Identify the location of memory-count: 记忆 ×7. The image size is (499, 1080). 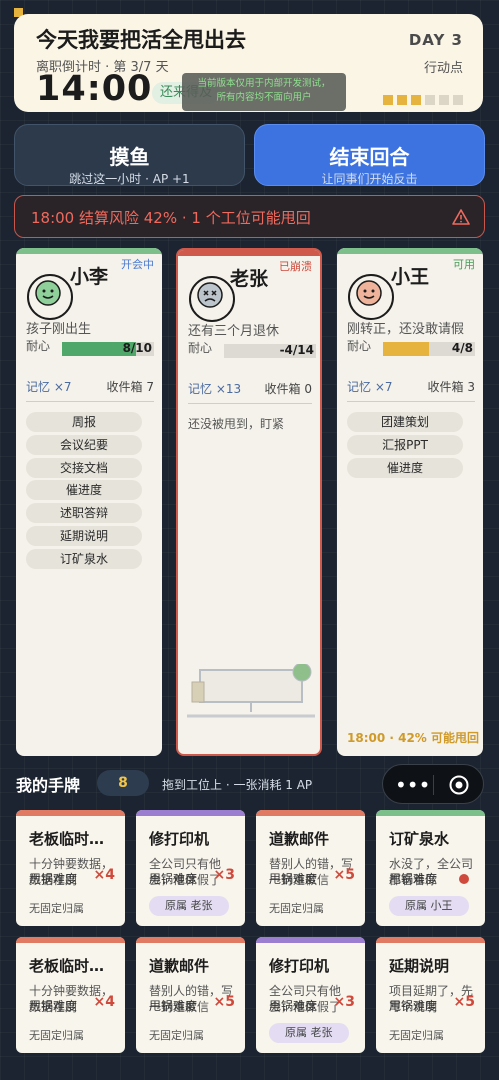
(370, 387).